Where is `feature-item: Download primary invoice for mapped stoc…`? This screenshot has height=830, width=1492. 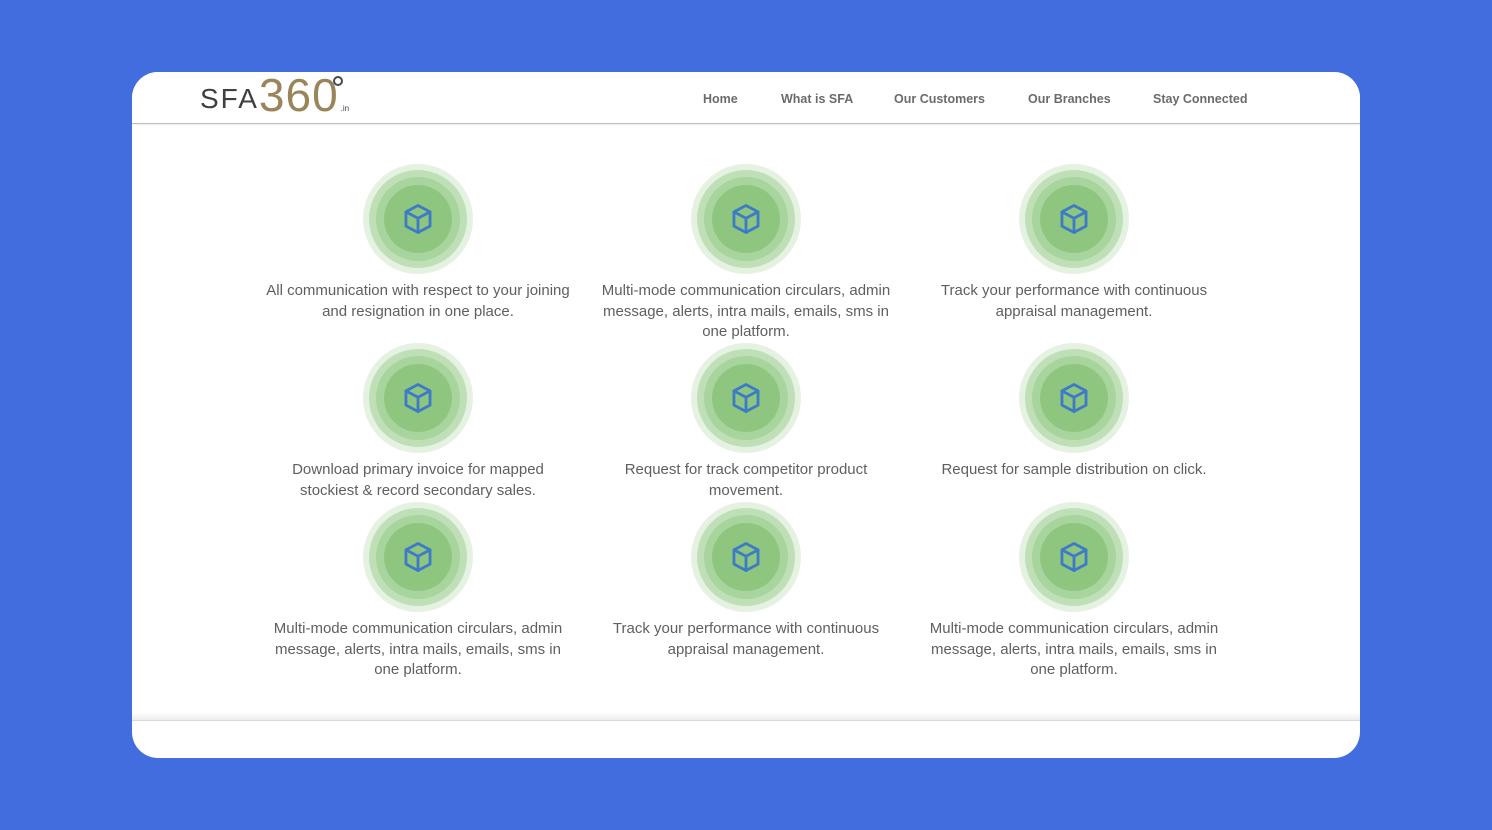 feature-item: Download primary invoice for mapped stoc… is located at coordinates (418, 422).